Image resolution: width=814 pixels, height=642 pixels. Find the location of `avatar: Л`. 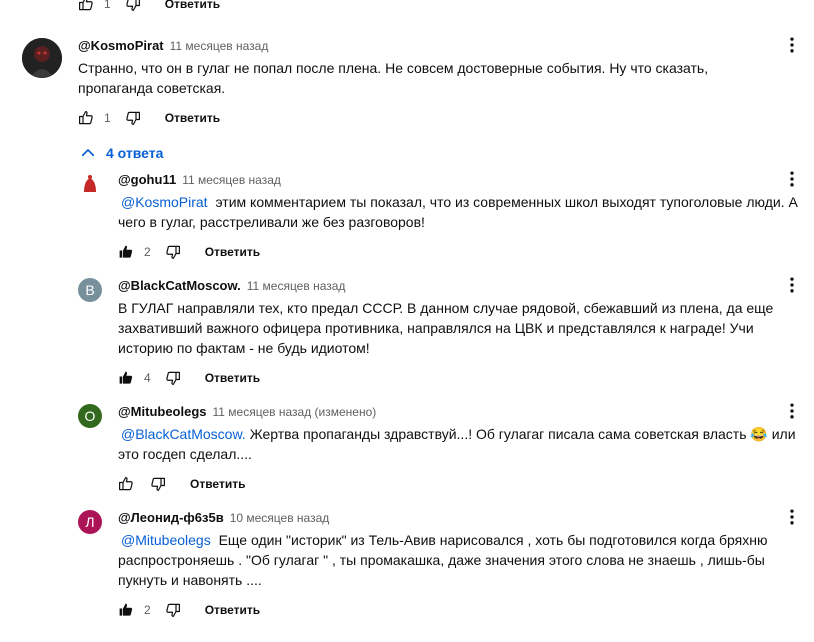

avatar: Л is located at coordinates (90, 522).